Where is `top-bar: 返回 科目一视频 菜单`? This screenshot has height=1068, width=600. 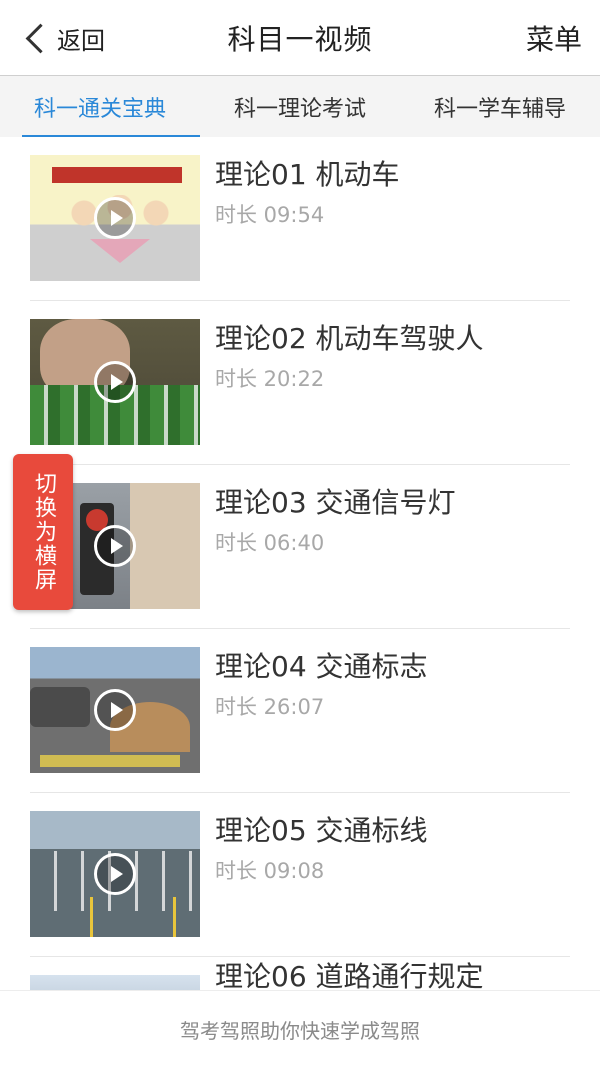 top-bar: 返回 科目一视频 菜单 is located at coordinates (300, 38).